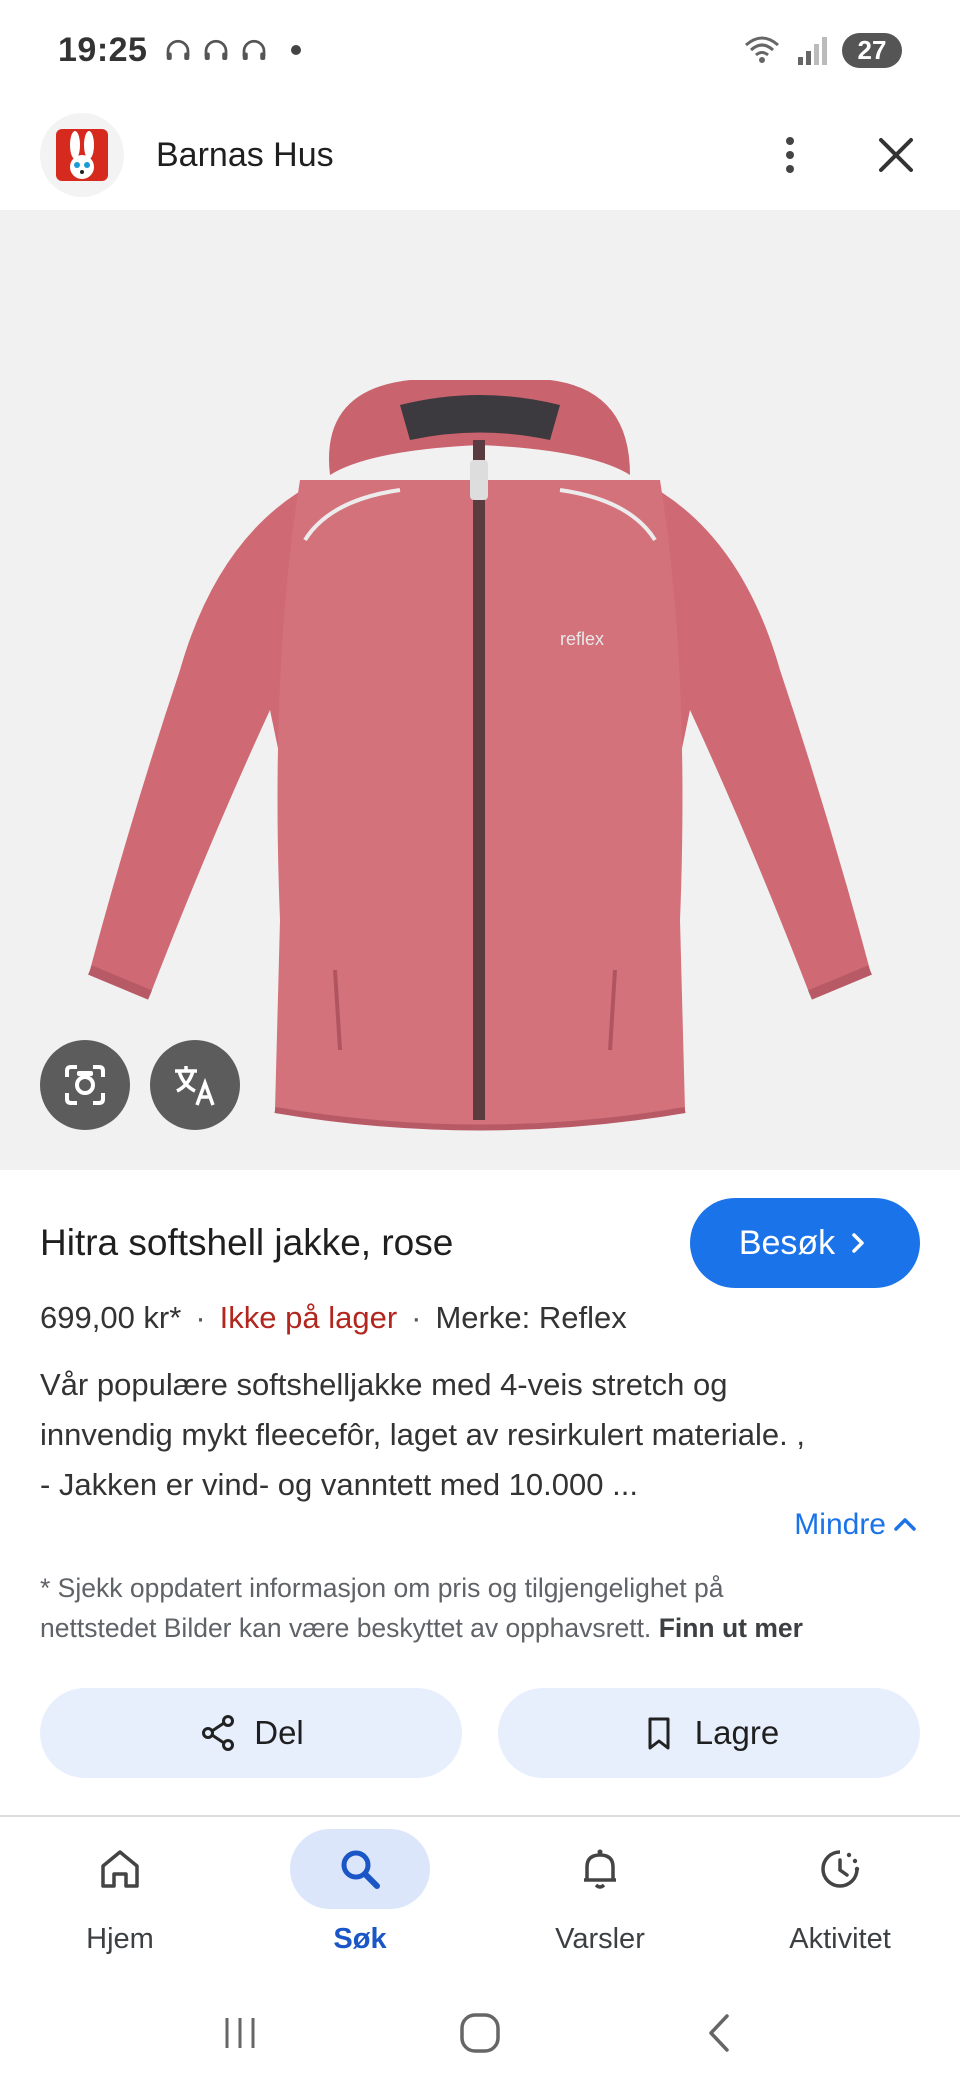 The height and width of the screenshot is (2080, 960). Describe the element at coordinates (360, 1939) in the screenshot. I see `nav-label-search: Søk` at that location.